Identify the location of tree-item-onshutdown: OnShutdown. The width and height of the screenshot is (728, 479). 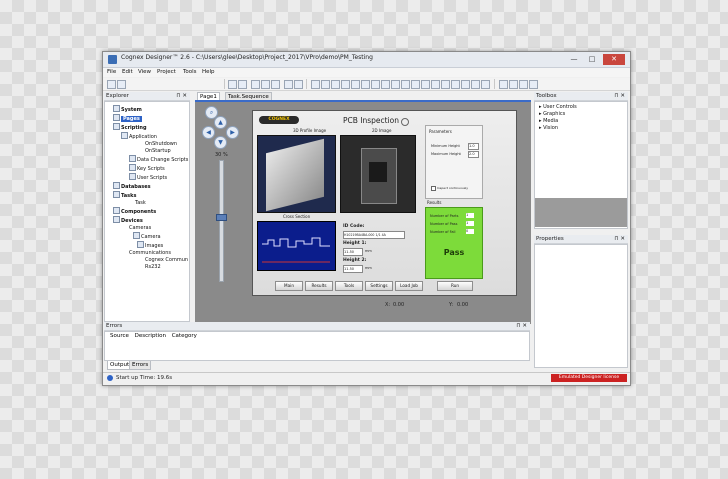
(147, 144).